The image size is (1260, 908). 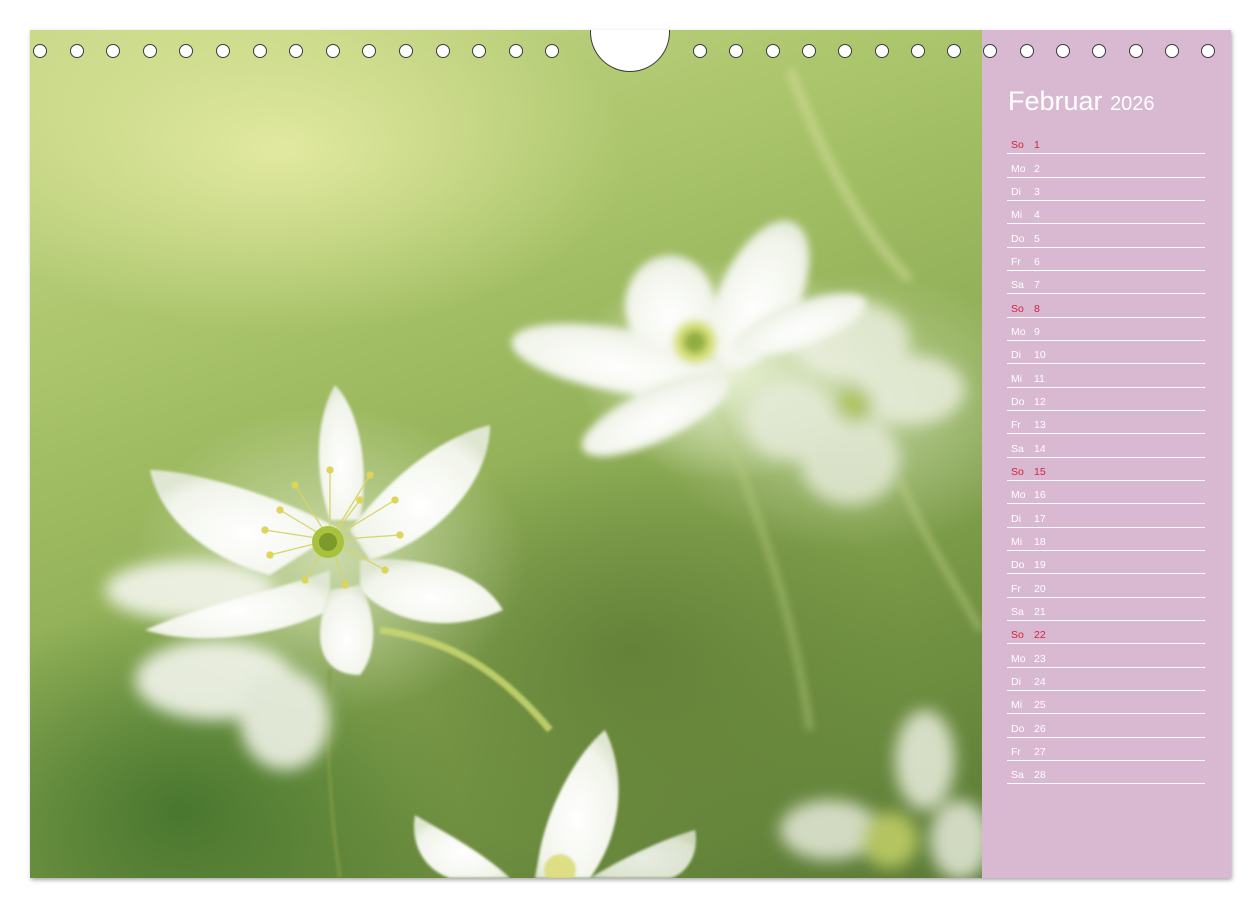 I want to click on day-row: Do 19, so click(x=1106, y=563).